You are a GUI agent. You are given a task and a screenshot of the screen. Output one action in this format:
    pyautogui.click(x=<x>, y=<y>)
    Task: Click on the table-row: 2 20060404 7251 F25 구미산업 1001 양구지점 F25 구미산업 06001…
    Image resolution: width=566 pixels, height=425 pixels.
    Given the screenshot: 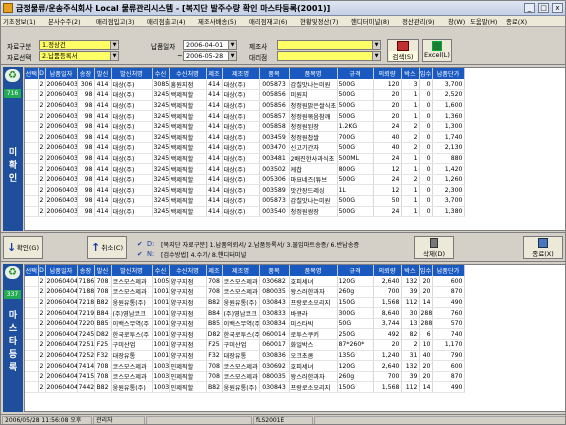 What is the action you would take?
    pyautogui.click(x=245, y=345)
    